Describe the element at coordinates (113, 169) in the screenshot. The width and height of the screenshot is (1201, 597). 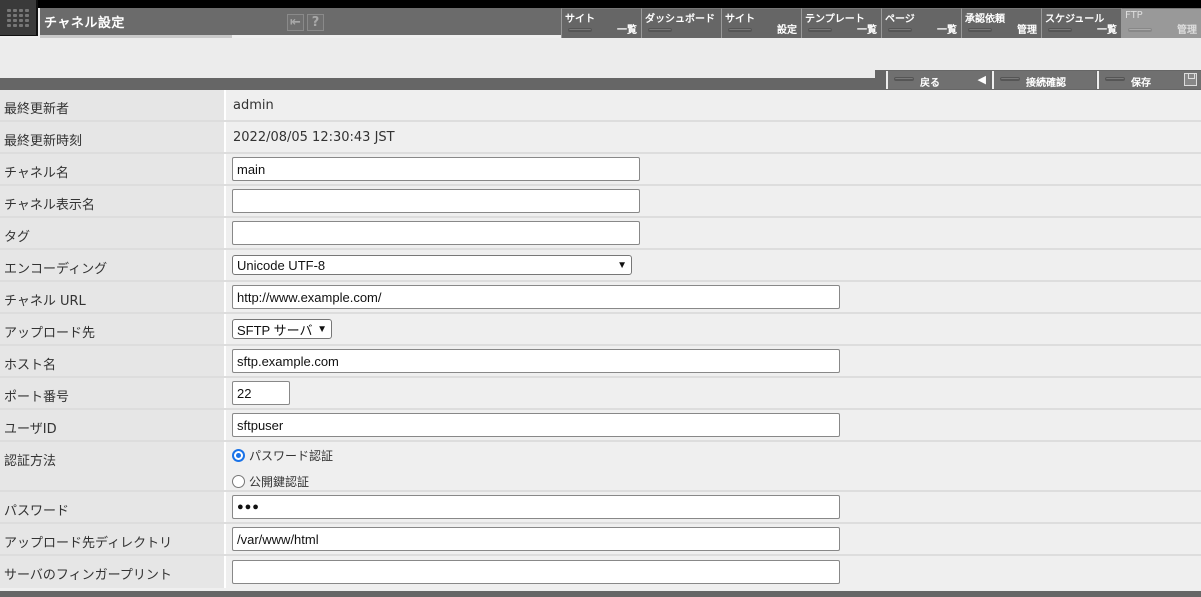
I see `field-label: チャネル名` at that location.